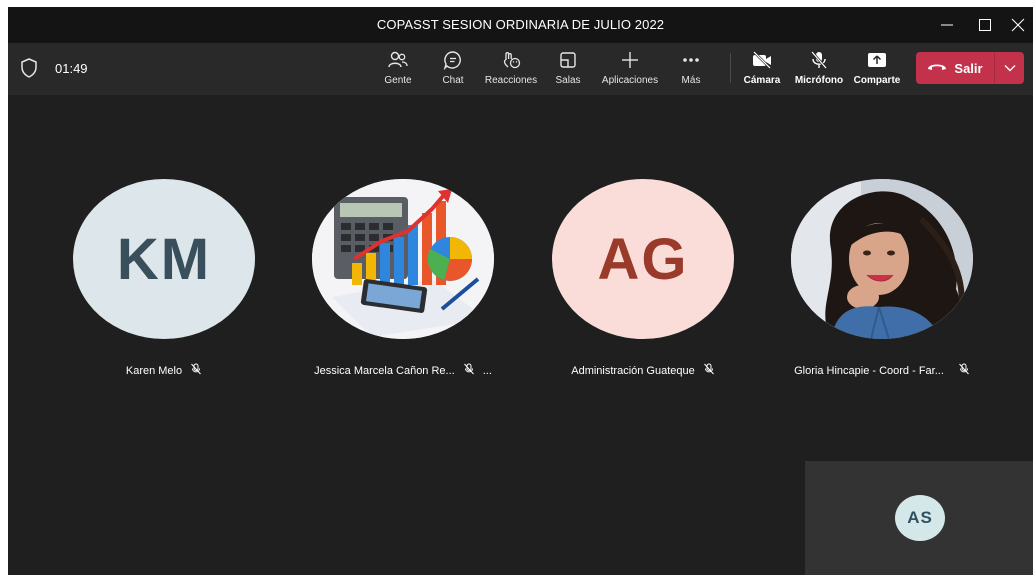 The image size is (1033, 575). What do you see at coordinates (877, 80) in the screenshot?
I see `share-label: Comparte` at bounding box center [877, 80].